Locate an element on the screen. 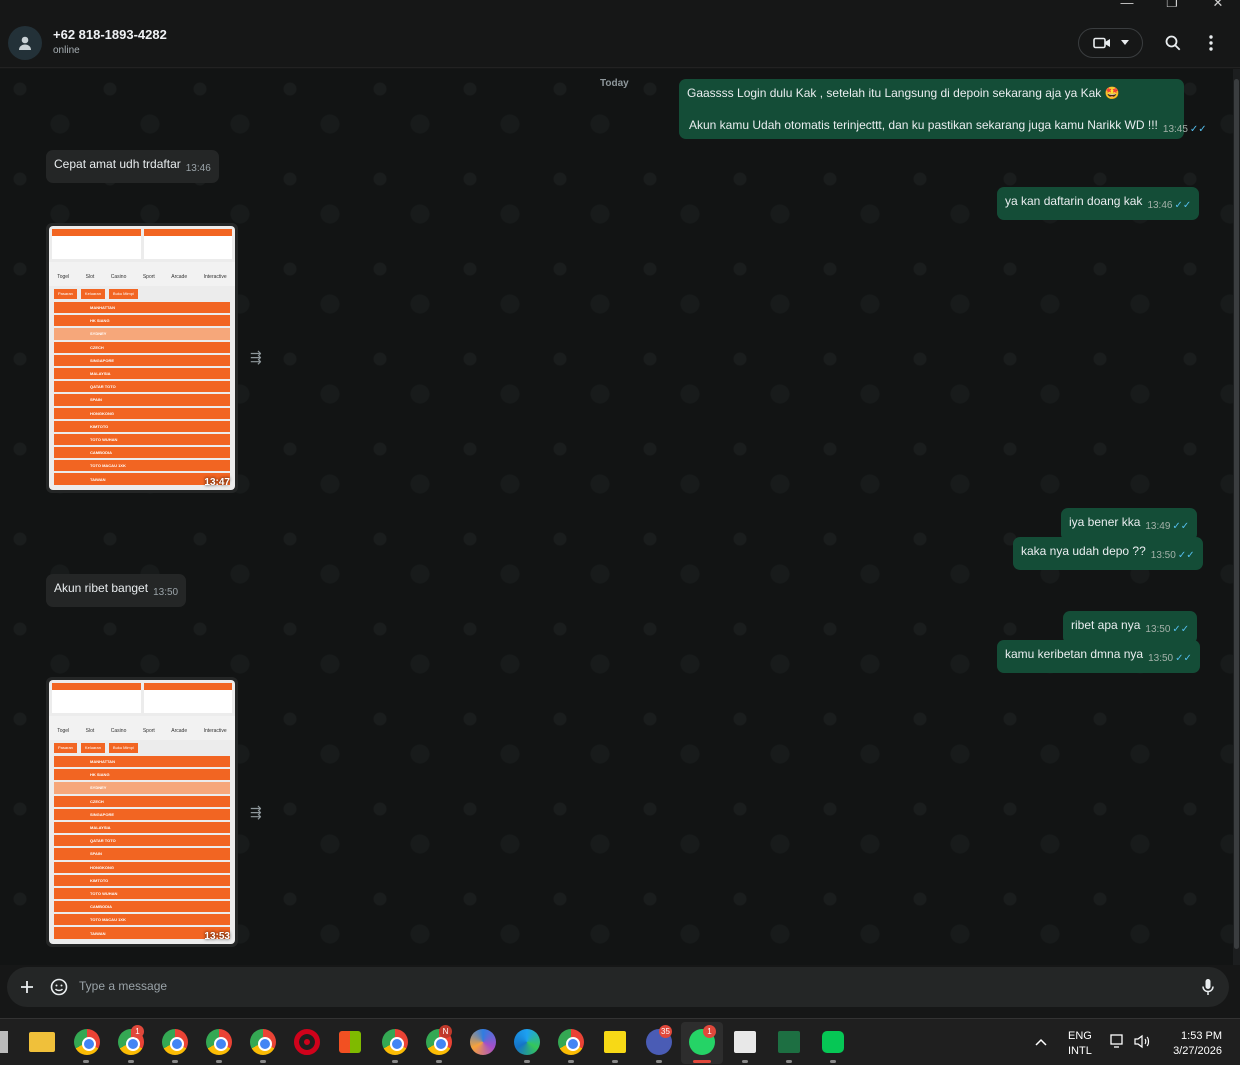 Image resolution: width=1240 pixels, height=1065 pixels. menu-button is located at coordinates (1211, 43).